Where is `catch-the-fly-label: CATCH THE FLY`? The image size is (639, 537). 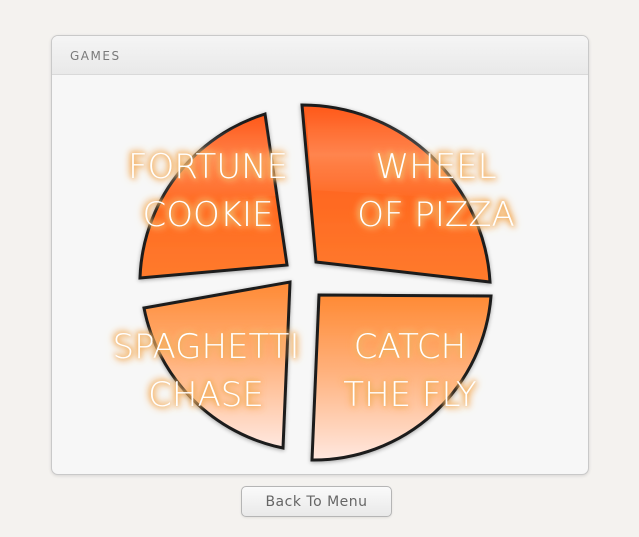
catch-the-fly-label: CATCH THE FLY is located at coordinates (410, 371).